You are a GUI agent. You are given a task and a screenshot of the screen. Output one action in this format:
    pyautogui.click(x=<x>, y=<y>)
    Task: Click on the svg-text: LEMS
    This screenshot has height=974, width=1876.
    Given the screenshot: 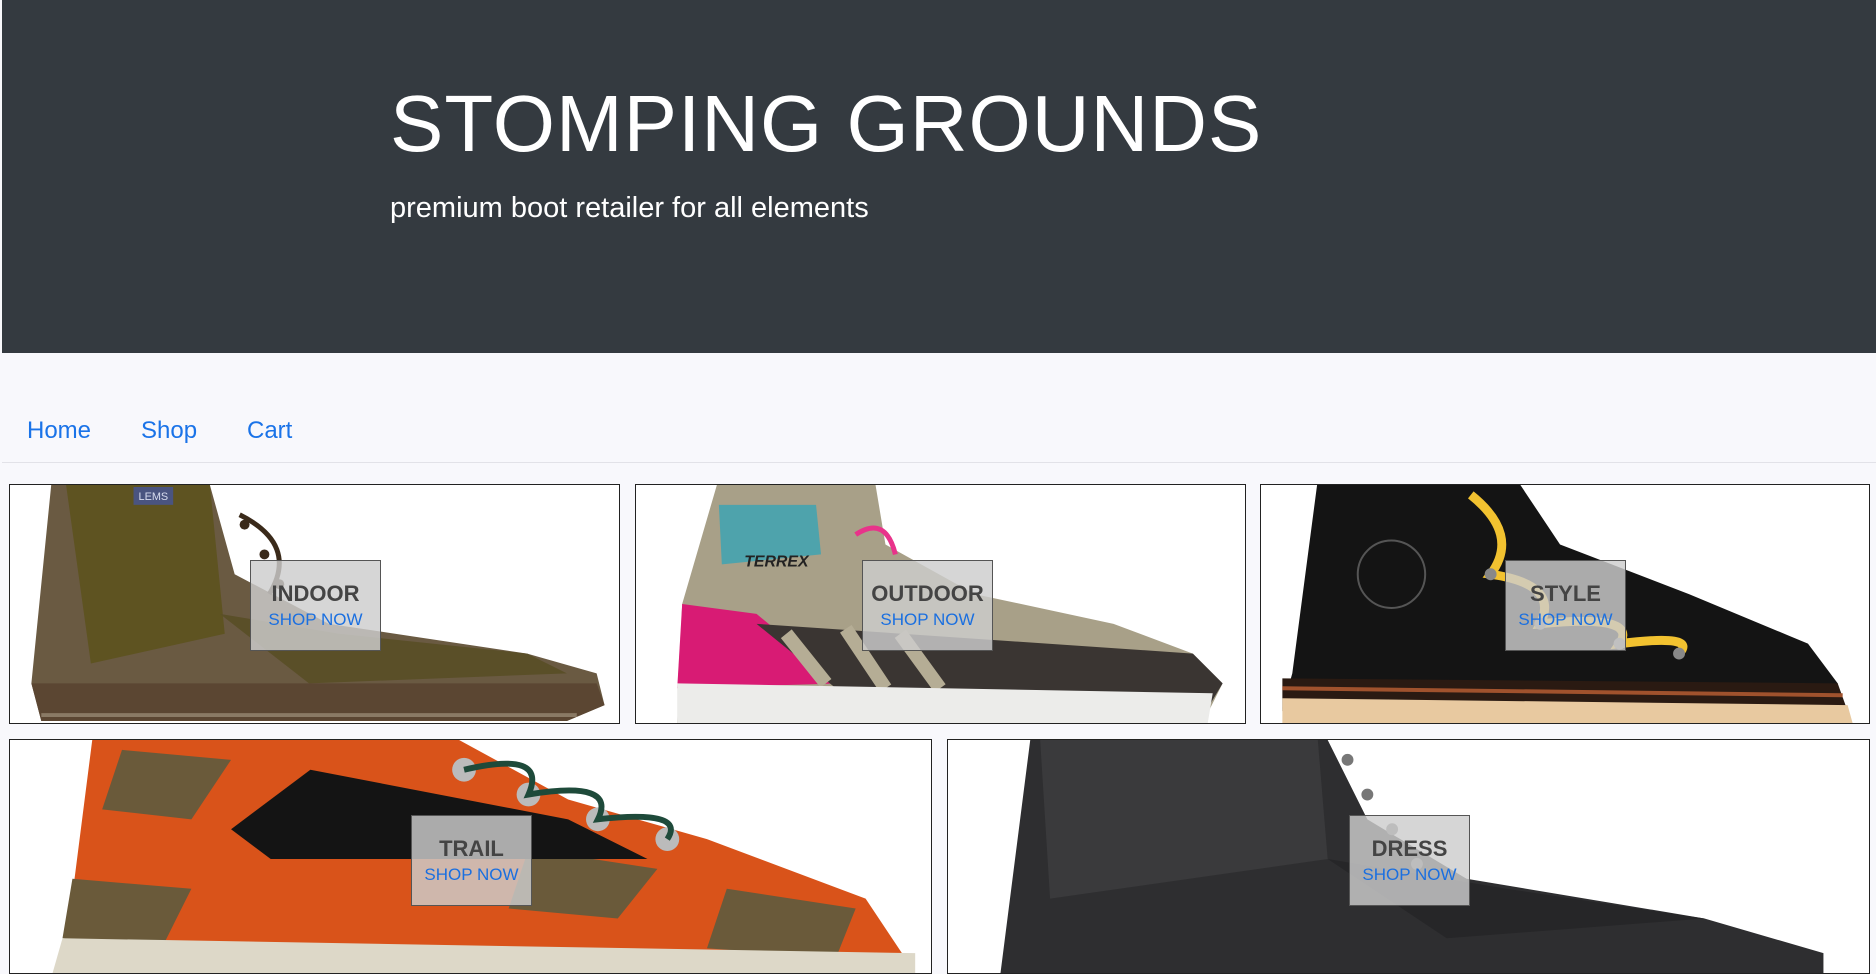 What is the action you would take?
    pyautogui.click(x=154, y=497)
    